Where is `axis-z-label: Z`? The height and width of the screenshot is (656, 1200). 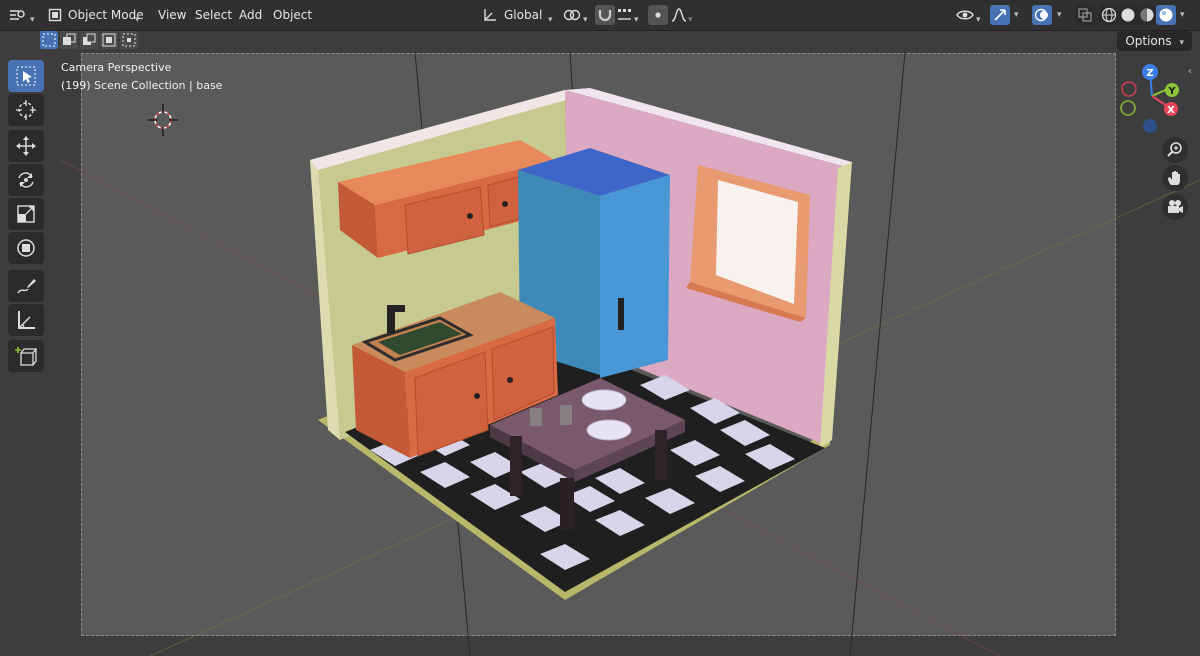 axis-z-label: Z is located at coordinates (1149, 73).